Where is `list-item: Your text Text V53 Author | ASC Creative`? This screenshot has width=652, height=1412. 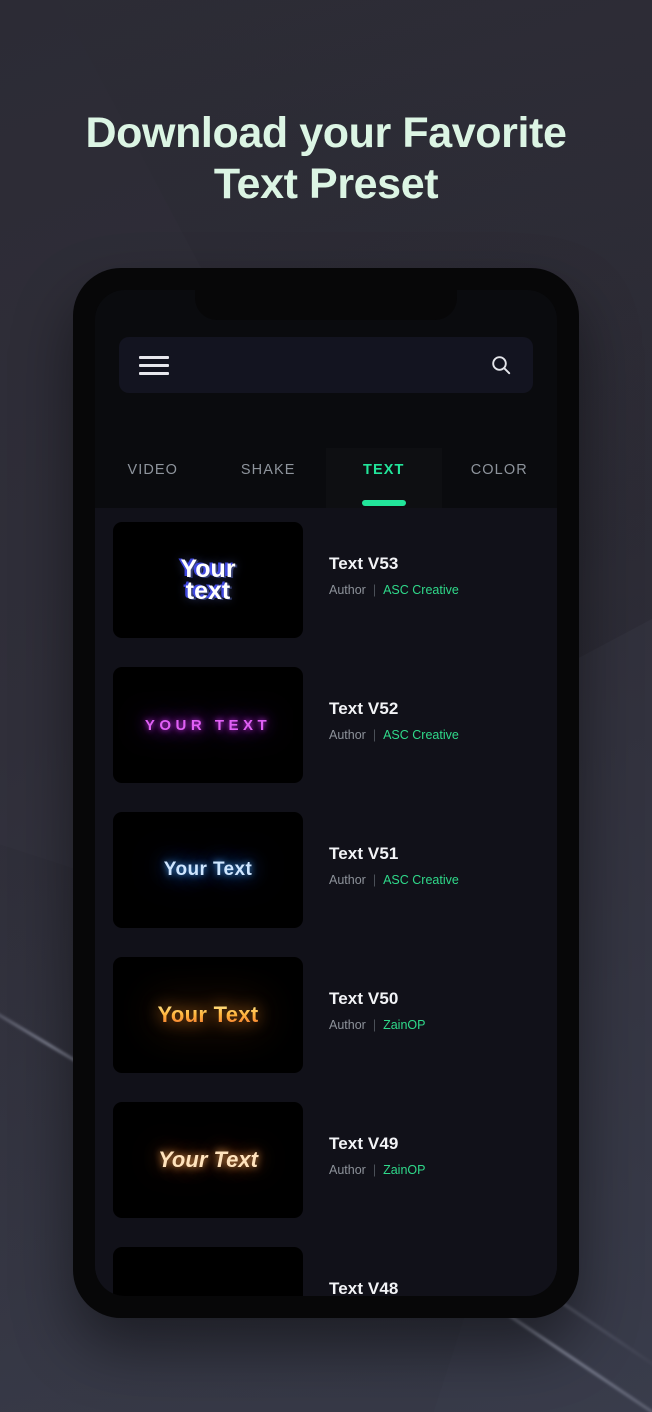
list-item: Your text Text V53 Author | ASC Creative is located at coordinates (326, 594).